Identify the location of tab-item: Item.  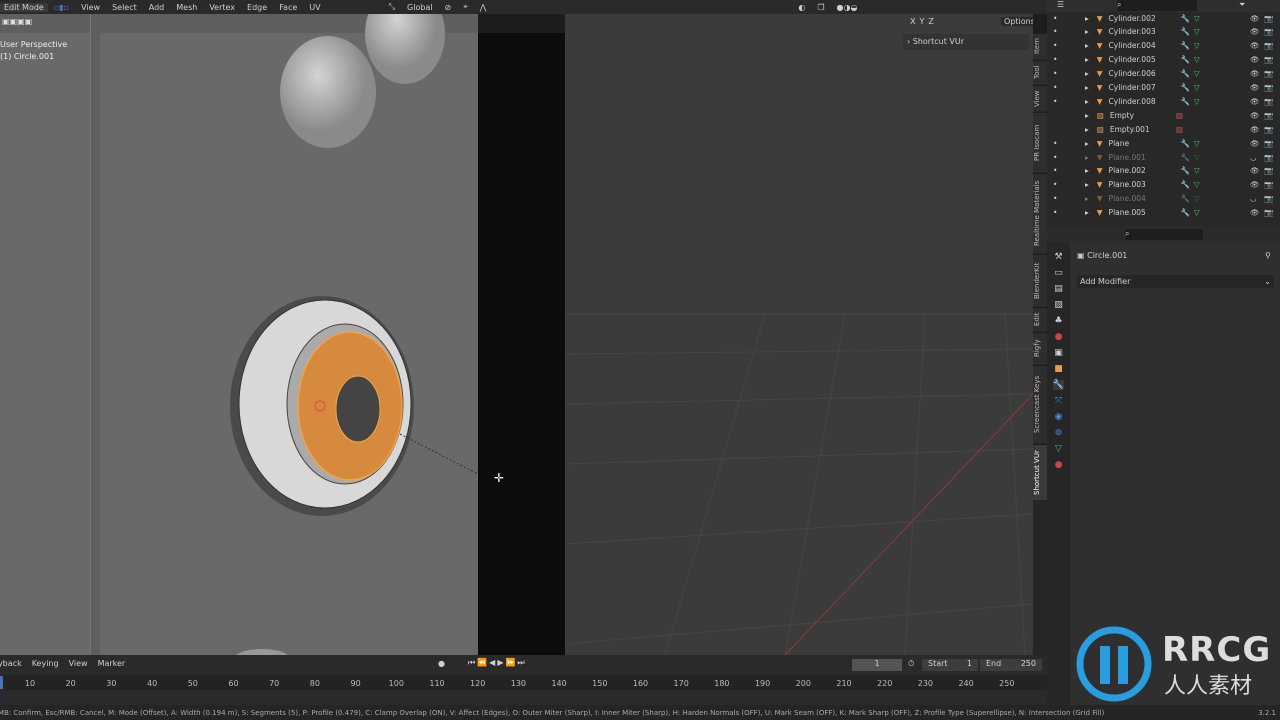
(1040, 46).